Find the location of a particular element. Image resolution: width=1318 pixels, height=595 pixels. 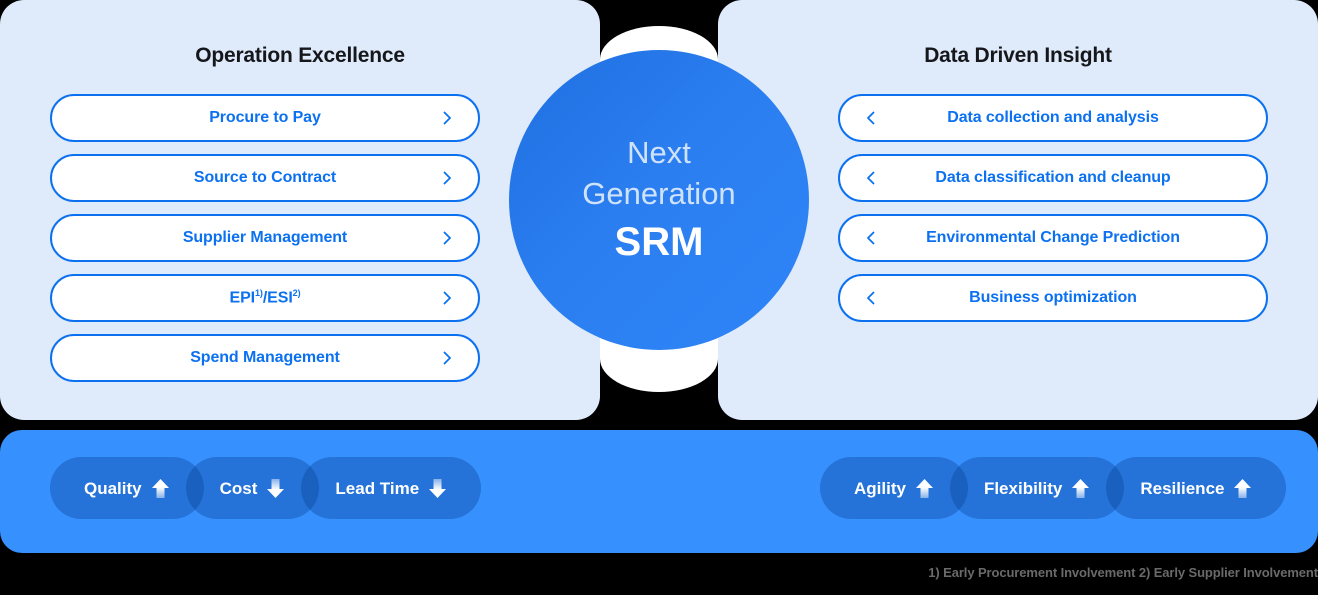

feature-button-data-classification-and-cleanup: Data classification and cleanup is located at coordinates (1053, 178).